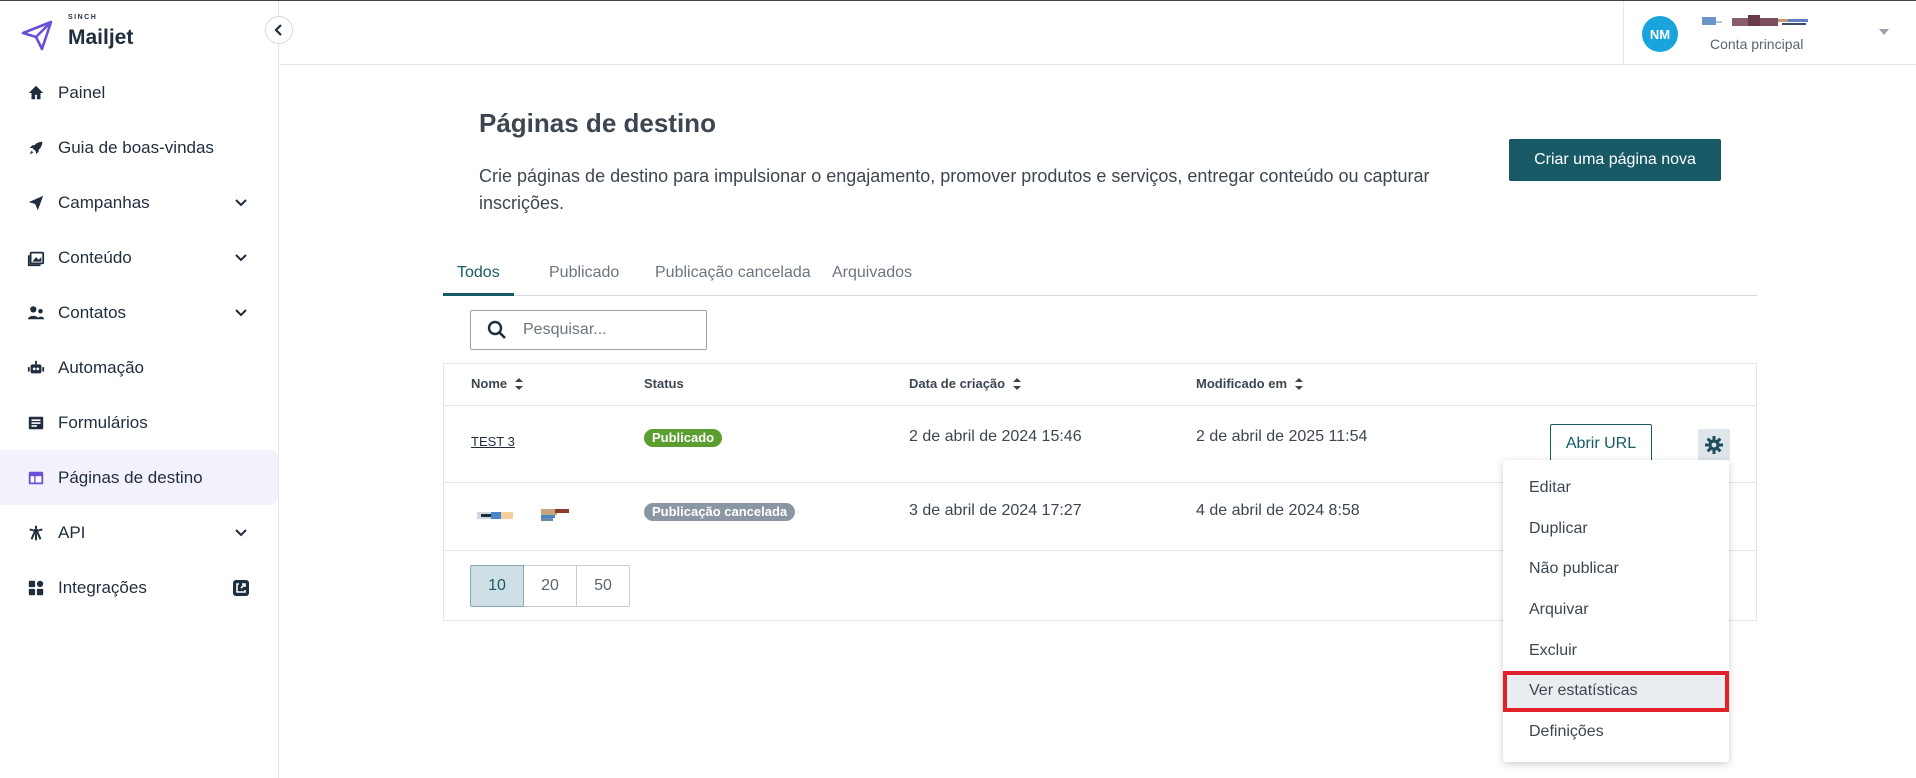 The height and width of the screenshot is (778, 1916). Describe the element at coordinates (597, 123) in the screenshot. I see `page-title: Páginas de destino` at that location.